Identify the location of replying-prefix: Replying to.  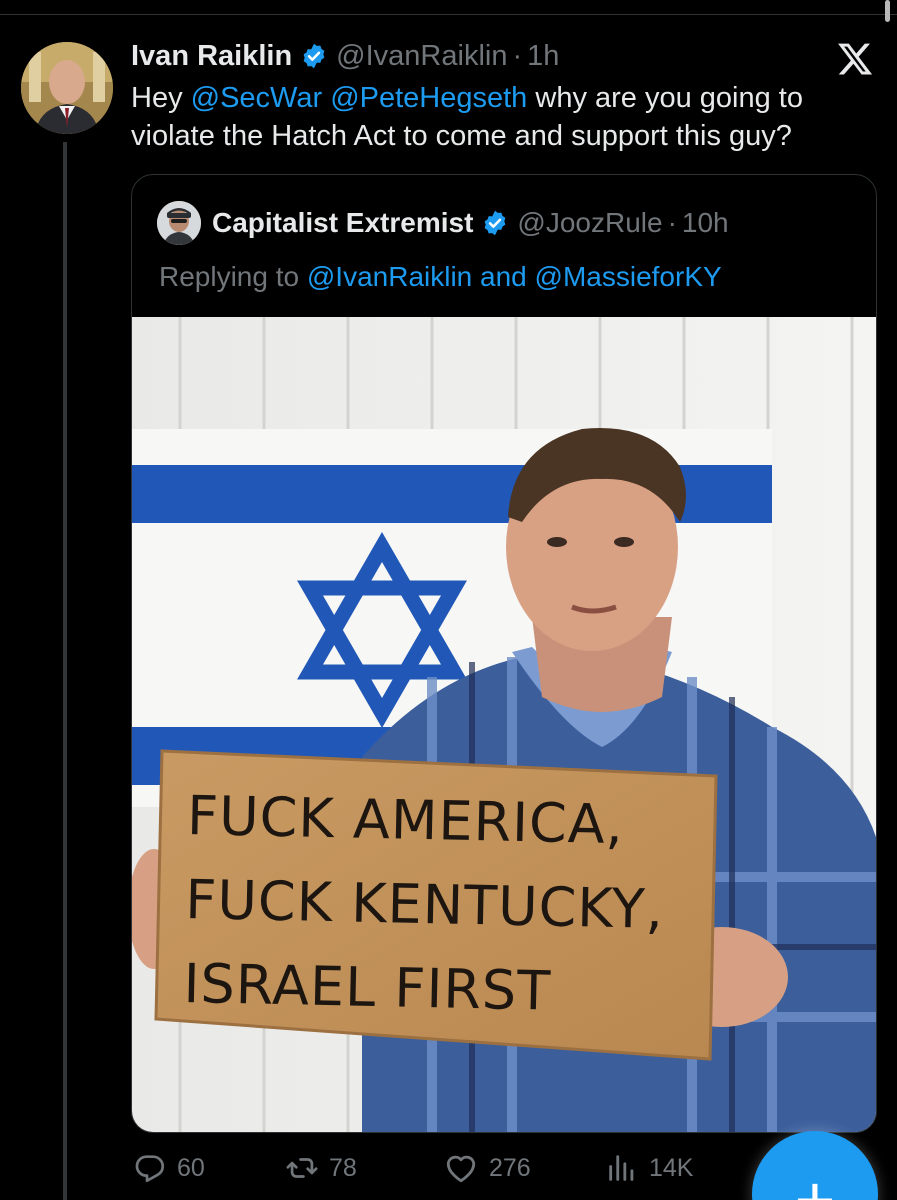
(233, 276).